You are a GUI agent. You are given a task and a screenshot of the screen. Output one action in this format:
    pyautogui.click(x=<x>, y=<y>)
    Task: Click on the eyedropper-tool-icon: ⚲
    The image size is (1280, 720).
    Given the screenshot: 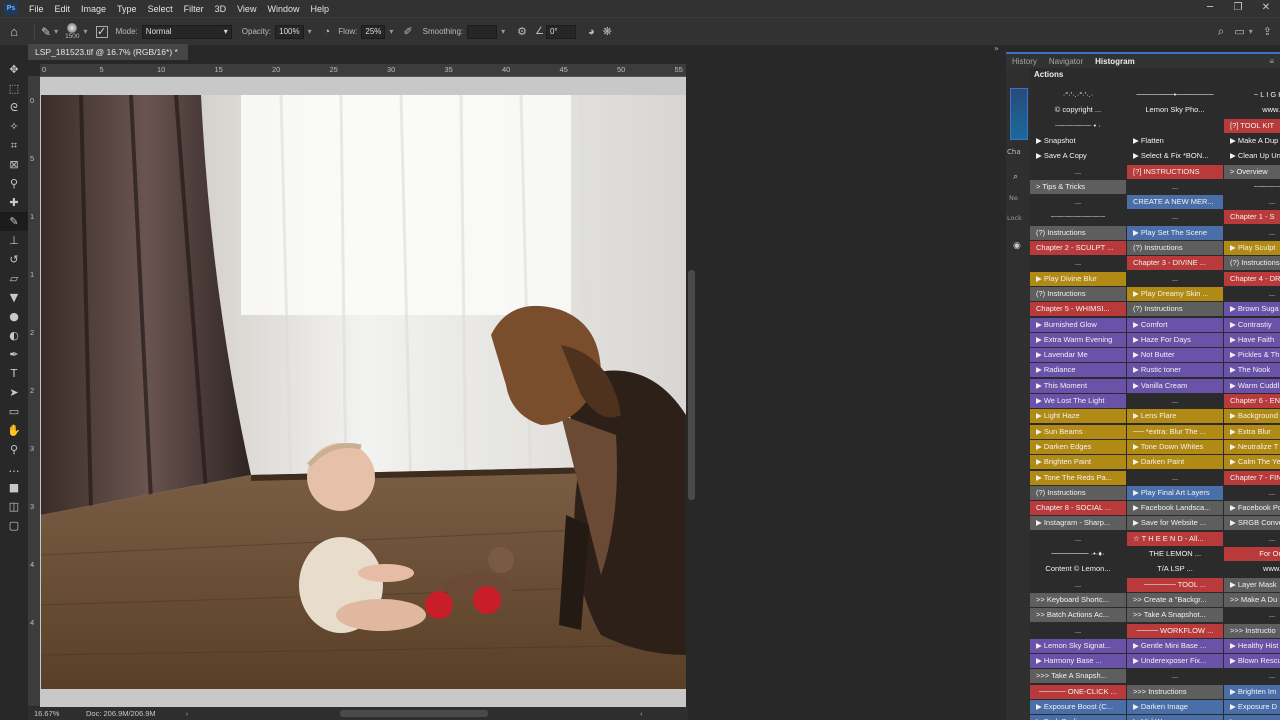 What is the action you would take?
    pyautogui.click(x=14, y=183)
    